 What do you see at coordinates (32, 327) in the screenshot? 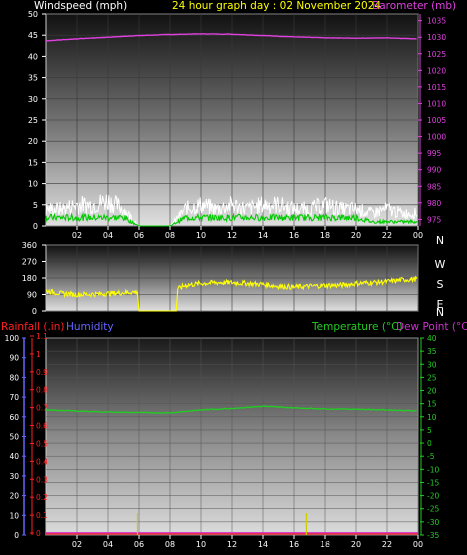
I see `rainfall-axis-title: Rainfall (.in)` at bounding box center [32, 327].